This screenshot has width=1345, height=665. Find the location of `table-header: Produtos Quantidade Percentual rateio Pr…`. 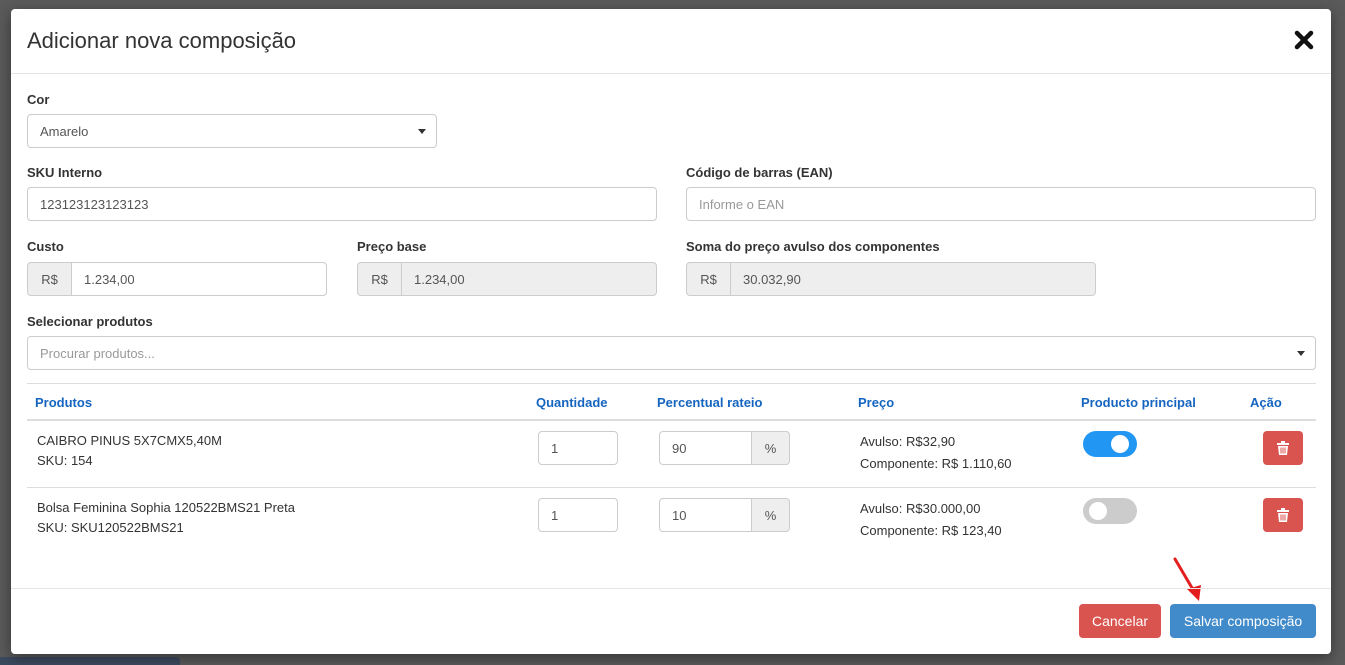

table-header: Produtos Quantidade Percentual rateio Pr… is located at coordinates (671, 402).